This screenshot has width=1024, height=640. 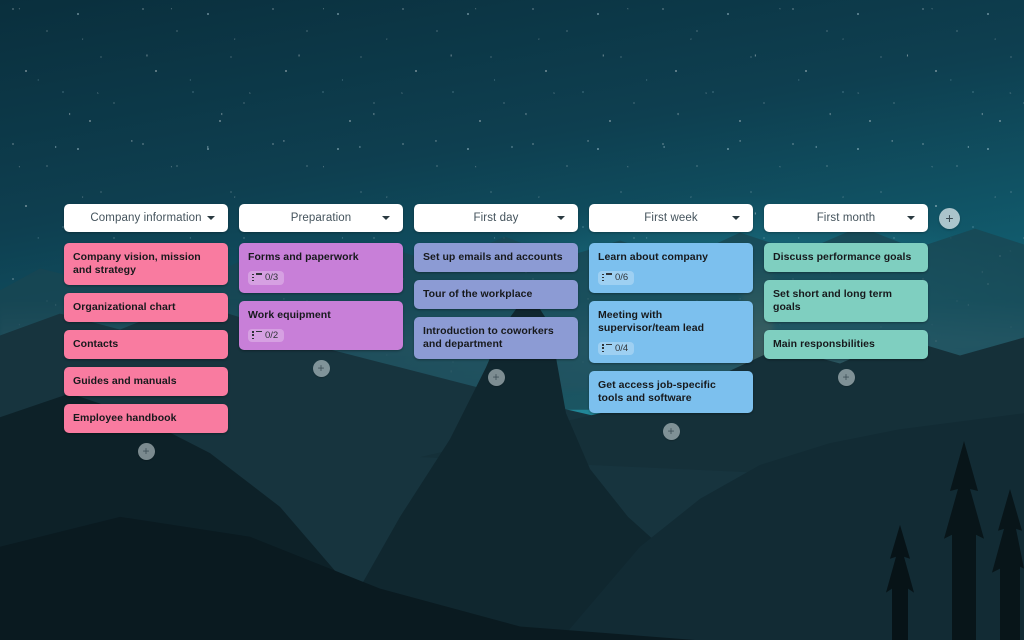 I want to click on card-badges: 0/3, so click(x=321, y=278).